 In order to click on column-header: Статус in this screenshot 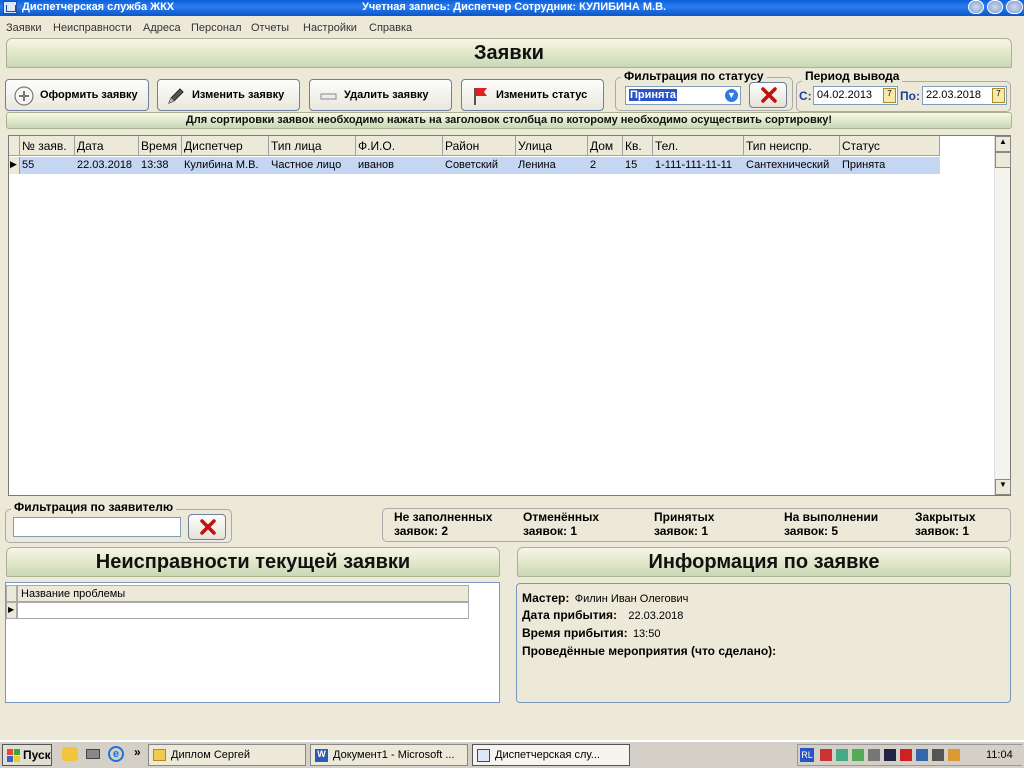, I will do `click(890, 146)`.